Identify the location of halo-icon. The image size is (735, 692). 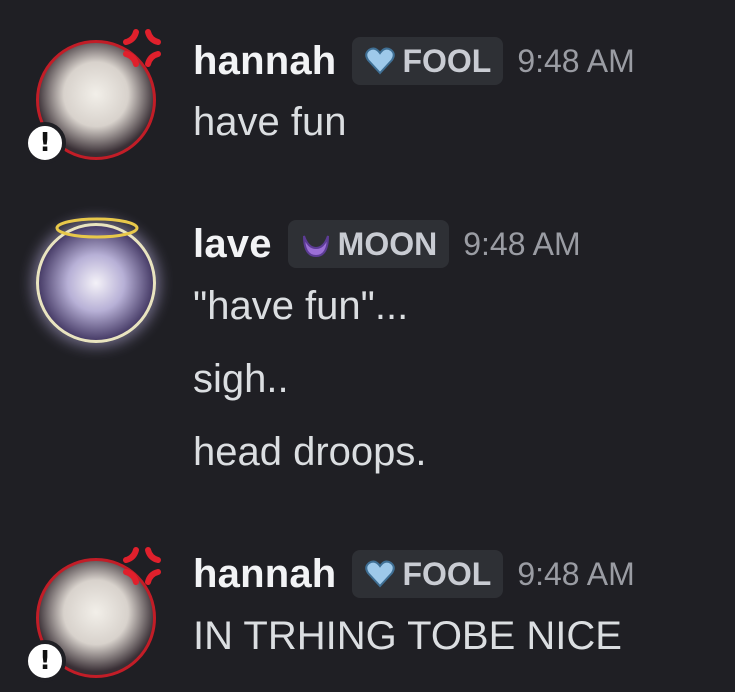
(97, 228).